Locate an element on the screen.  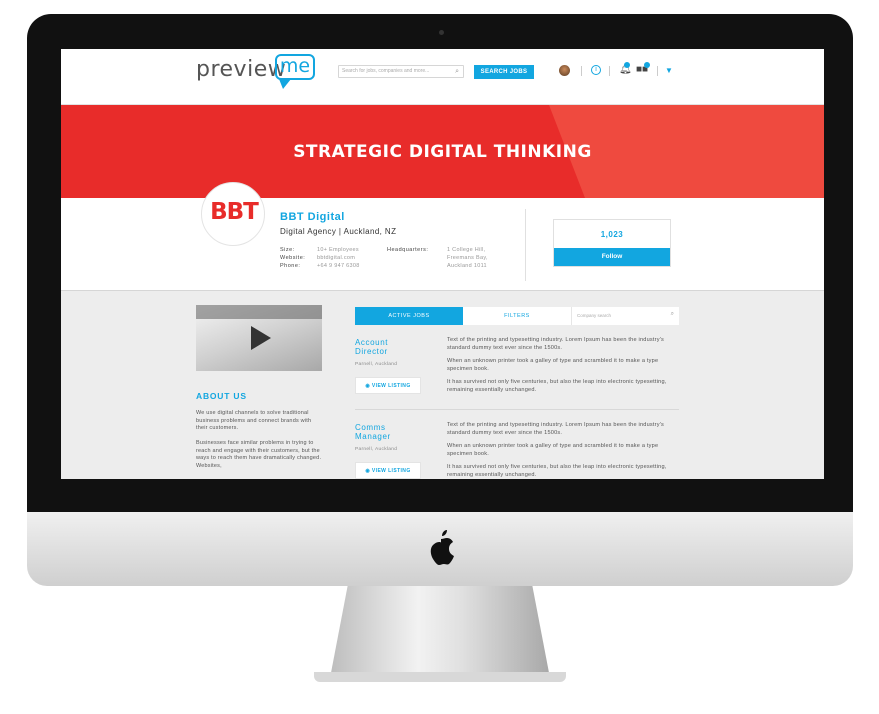
follow-button: Follow is located at coordinates (612, 257).